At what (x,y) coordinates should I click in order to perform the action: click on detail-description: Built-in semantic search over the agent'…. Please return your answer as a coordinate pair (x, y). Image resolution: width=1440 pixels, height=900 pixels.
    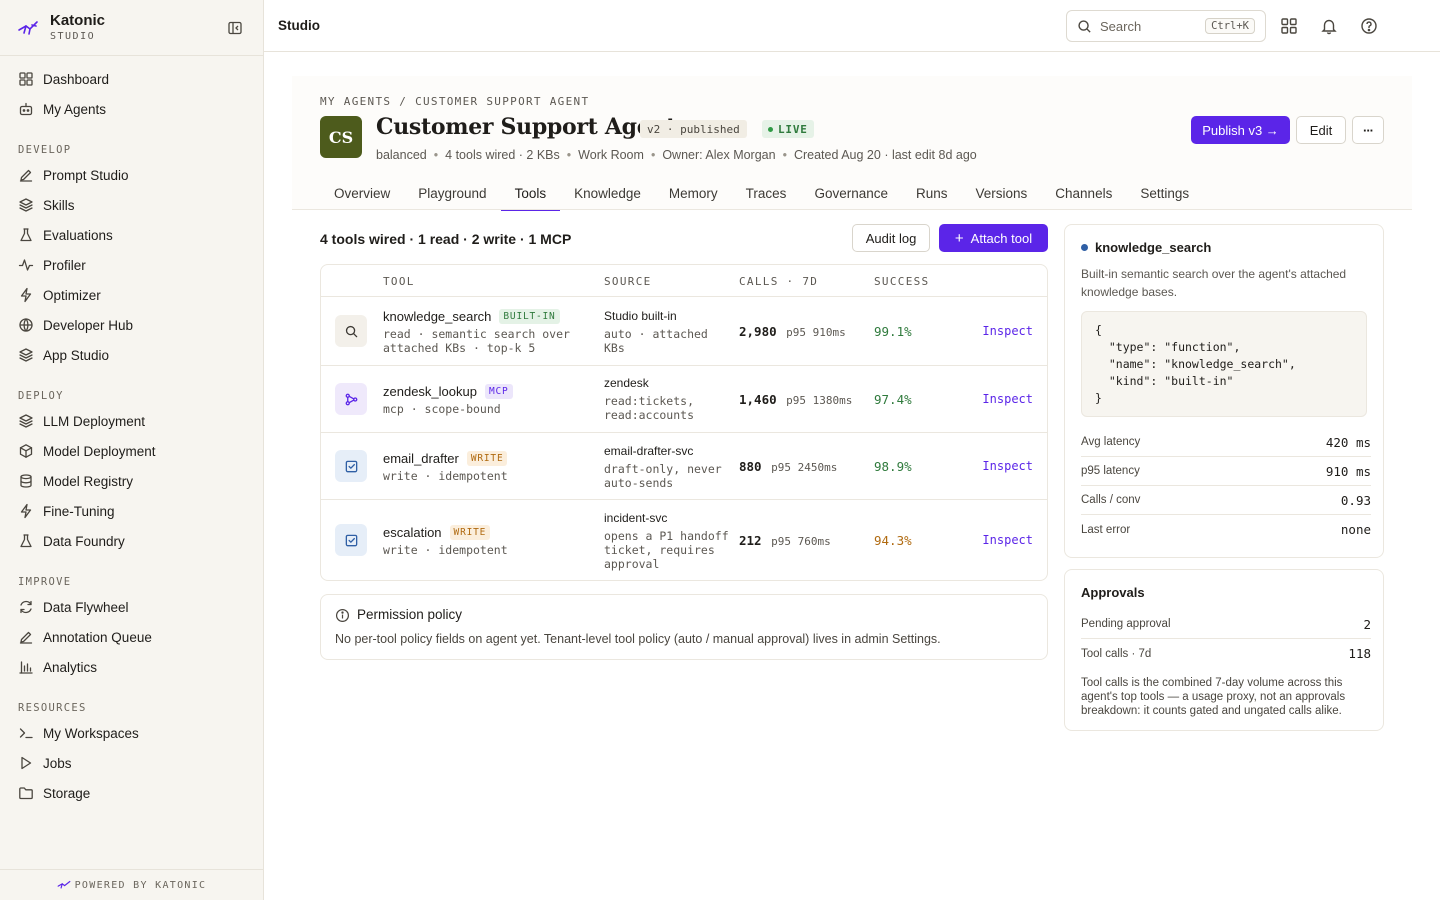
    Looking at the image, I should click on (1214, 283).